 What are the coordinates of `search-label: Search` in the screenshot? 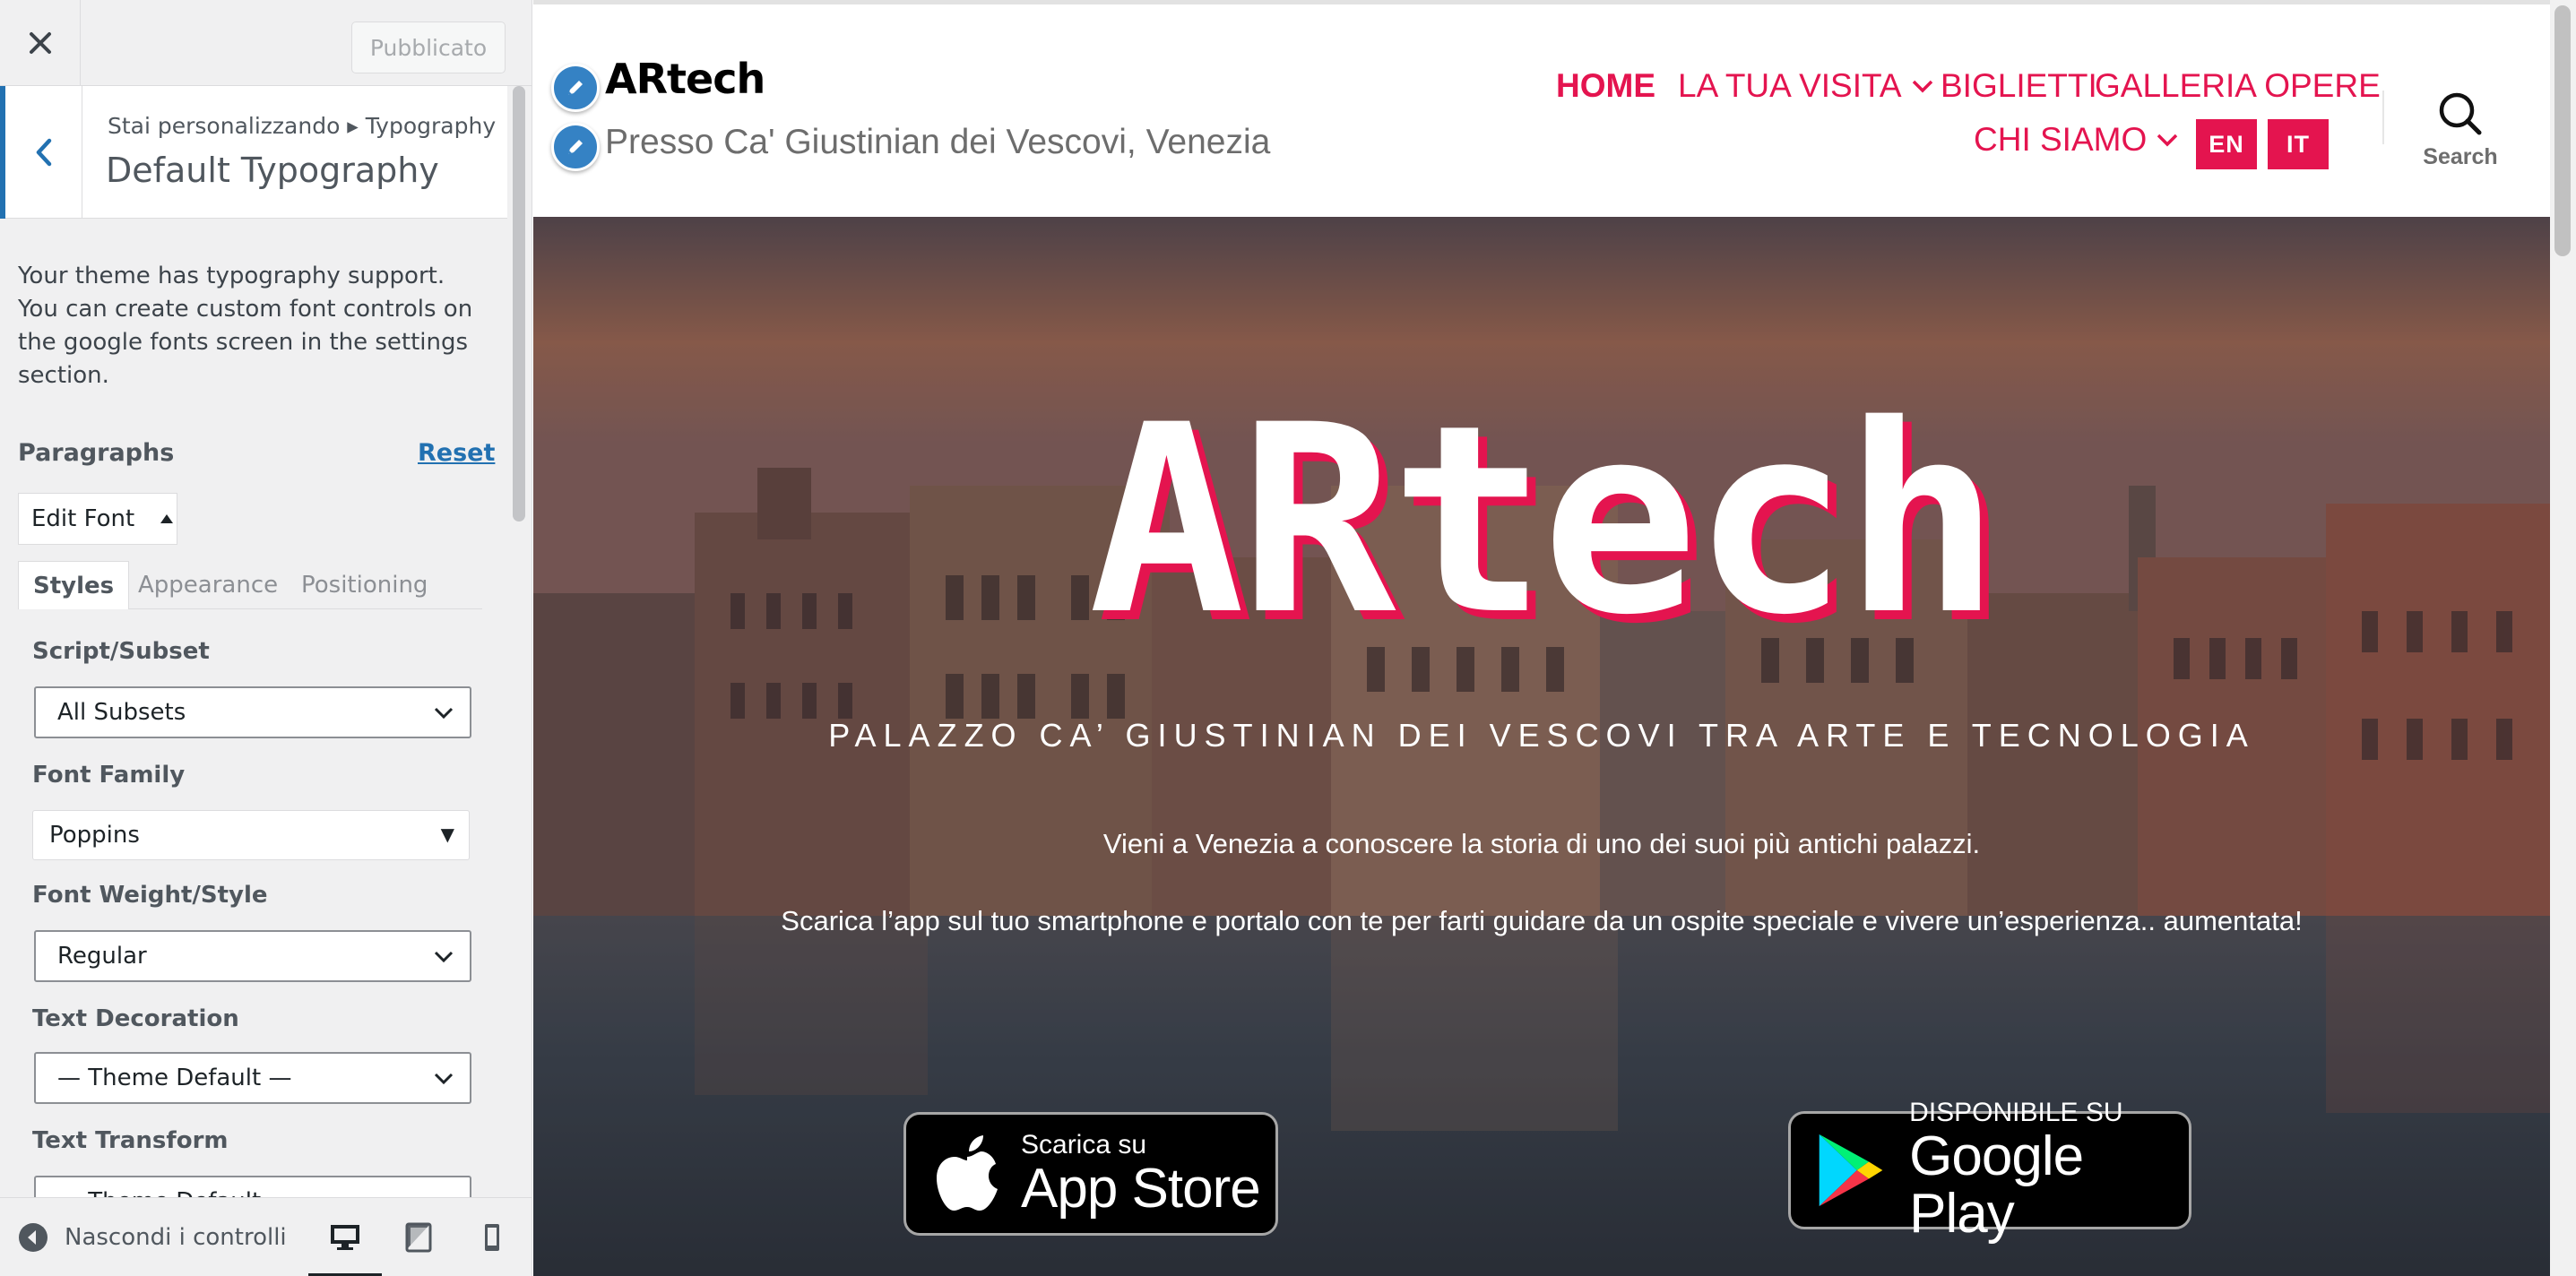 It's located at (2460, 156).